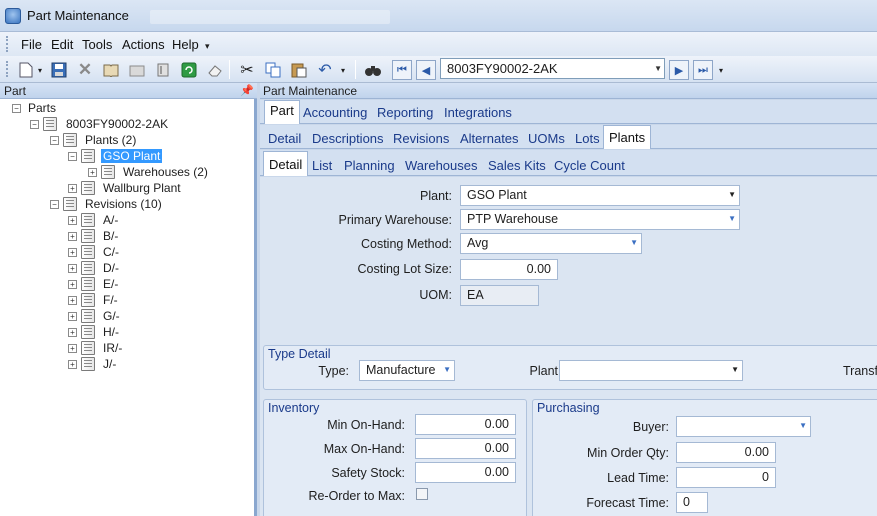  What do you see at coordinates (679, 70) in the screenshot?
I see `next-record-icon: ▶` at bounding box center [679, 70].